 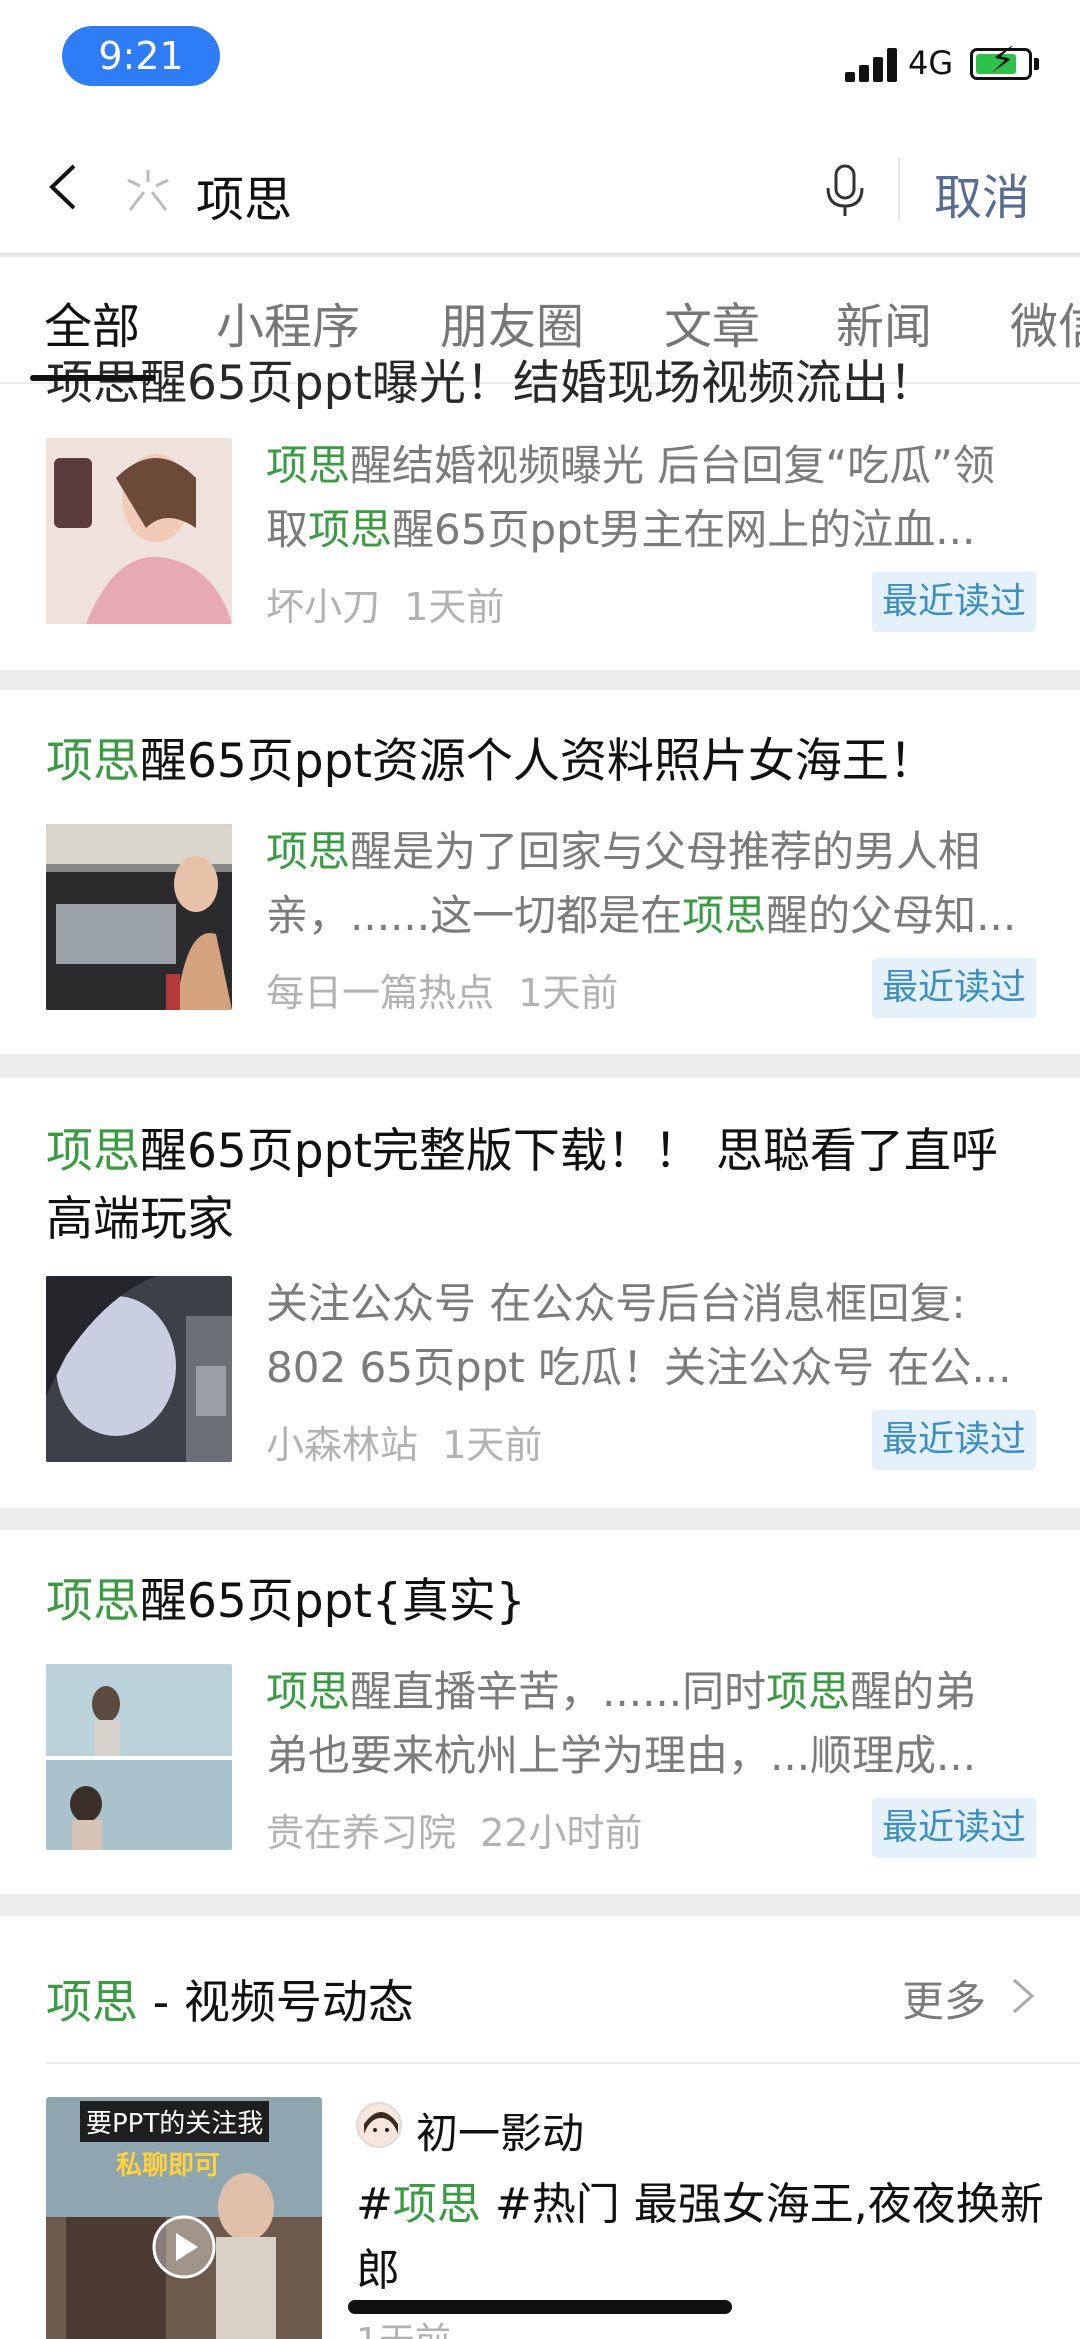 What do you see at coordinates (64, 187) in the screenshot?
I see `back-icon` at bounding box center [64, 187].